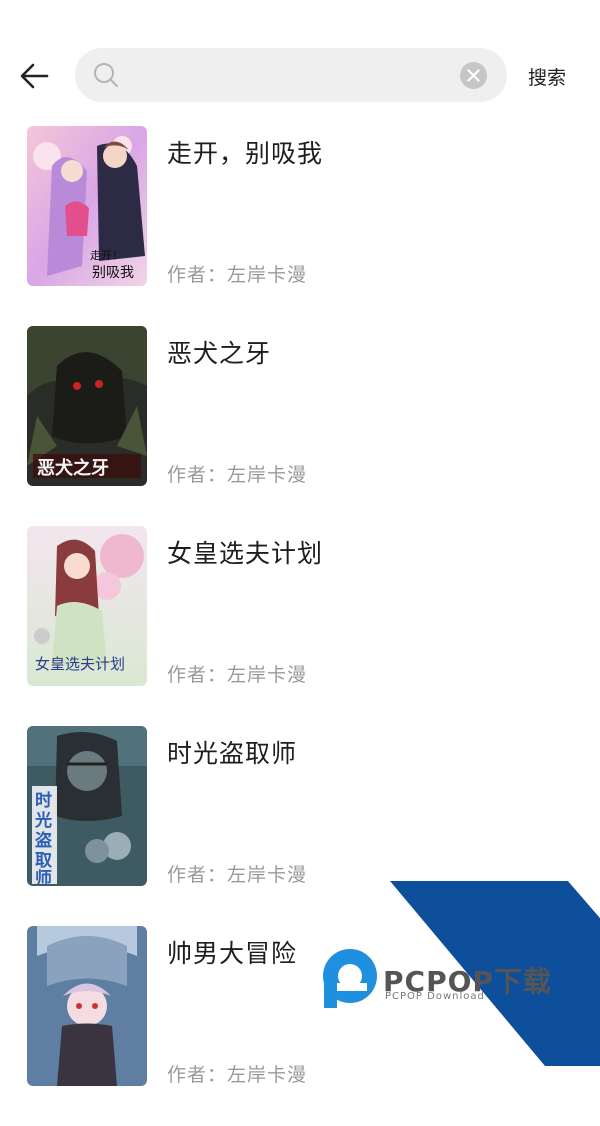 Image resolution: width=600 pixels, height=1126 pixels. I want to click on svg-text: 盗, so click(43, 840).